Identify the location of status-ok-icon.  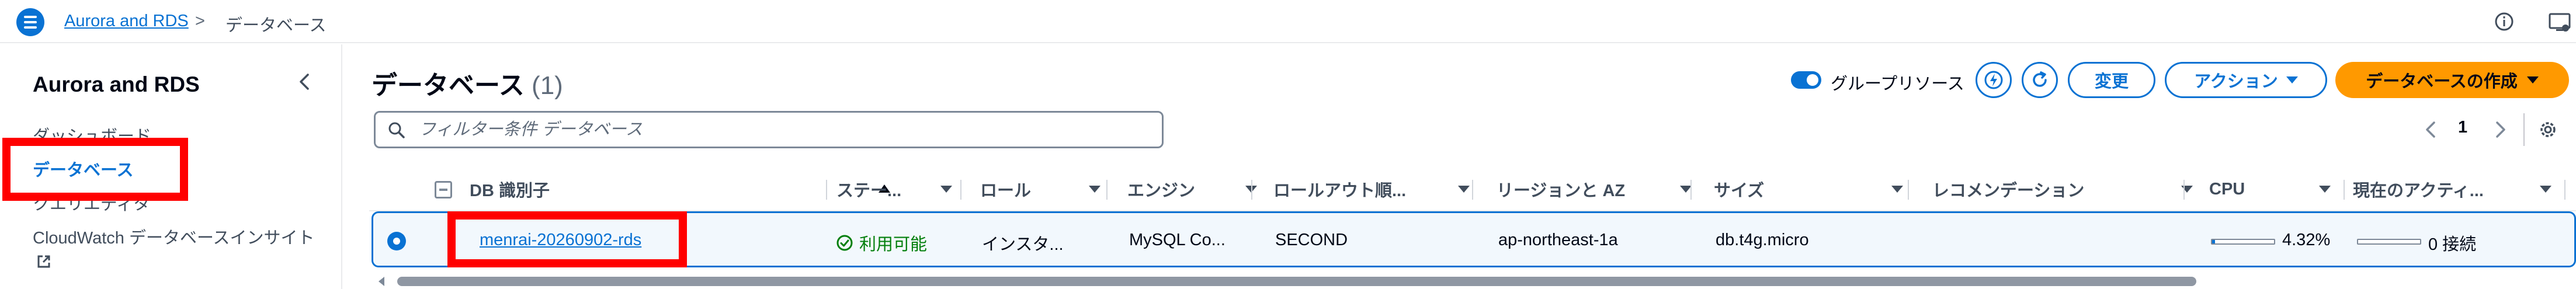
(844, 243).